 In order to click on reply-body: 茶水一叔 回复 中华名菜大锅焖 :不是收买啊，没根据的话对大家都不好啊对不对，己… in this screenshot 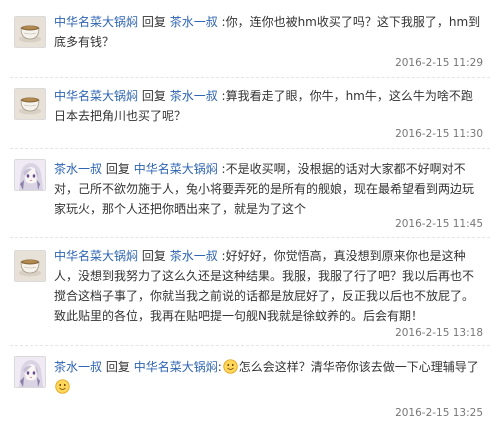, I will do `click(269, 189)`.